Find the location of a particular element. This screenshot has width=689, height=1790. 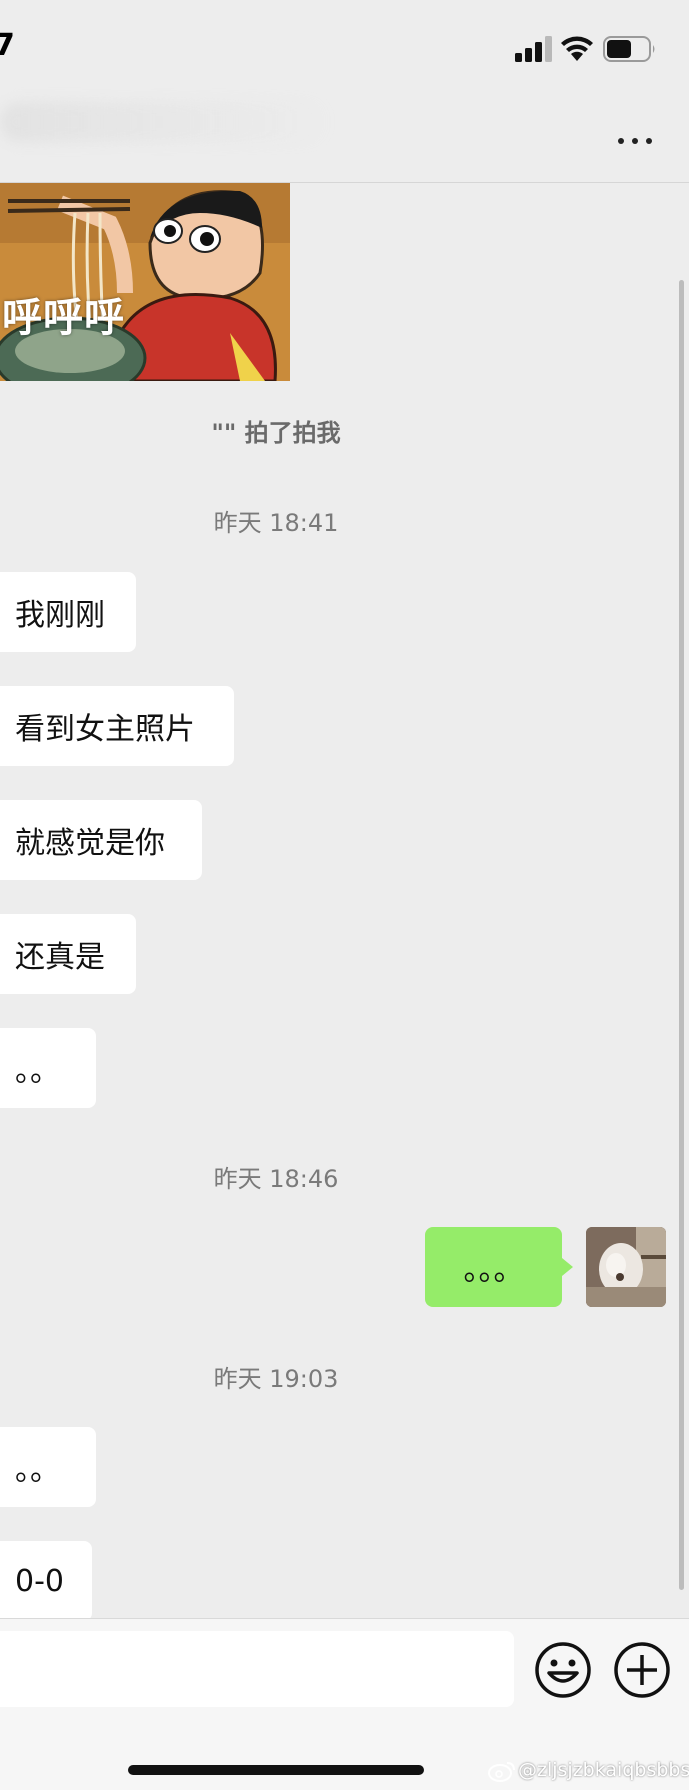

plus-icon is located at coordinates (642, 1670).